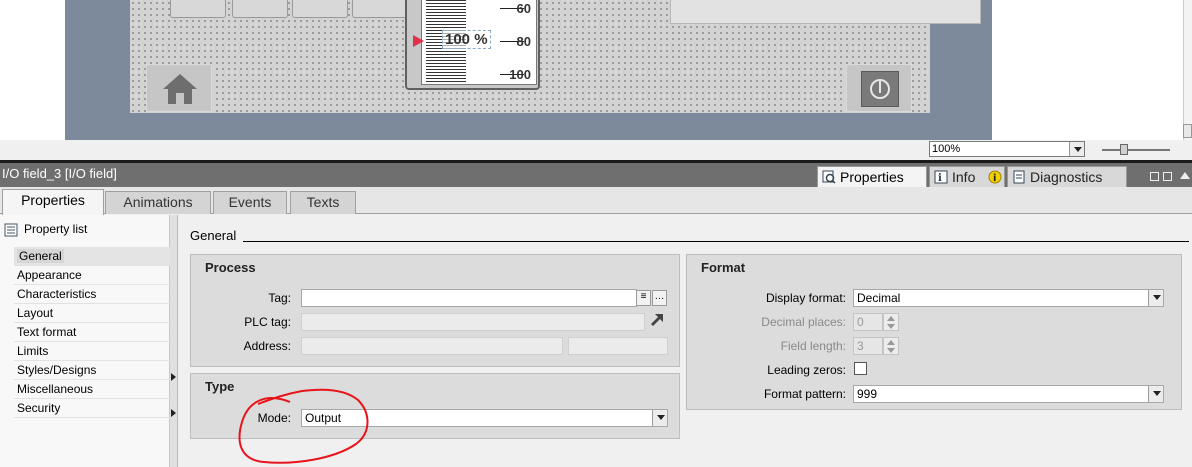  What do you see at coordinates (92, 256) in the screenshot?
I see `nav-item-general: General` at bounding box center [92, 256].